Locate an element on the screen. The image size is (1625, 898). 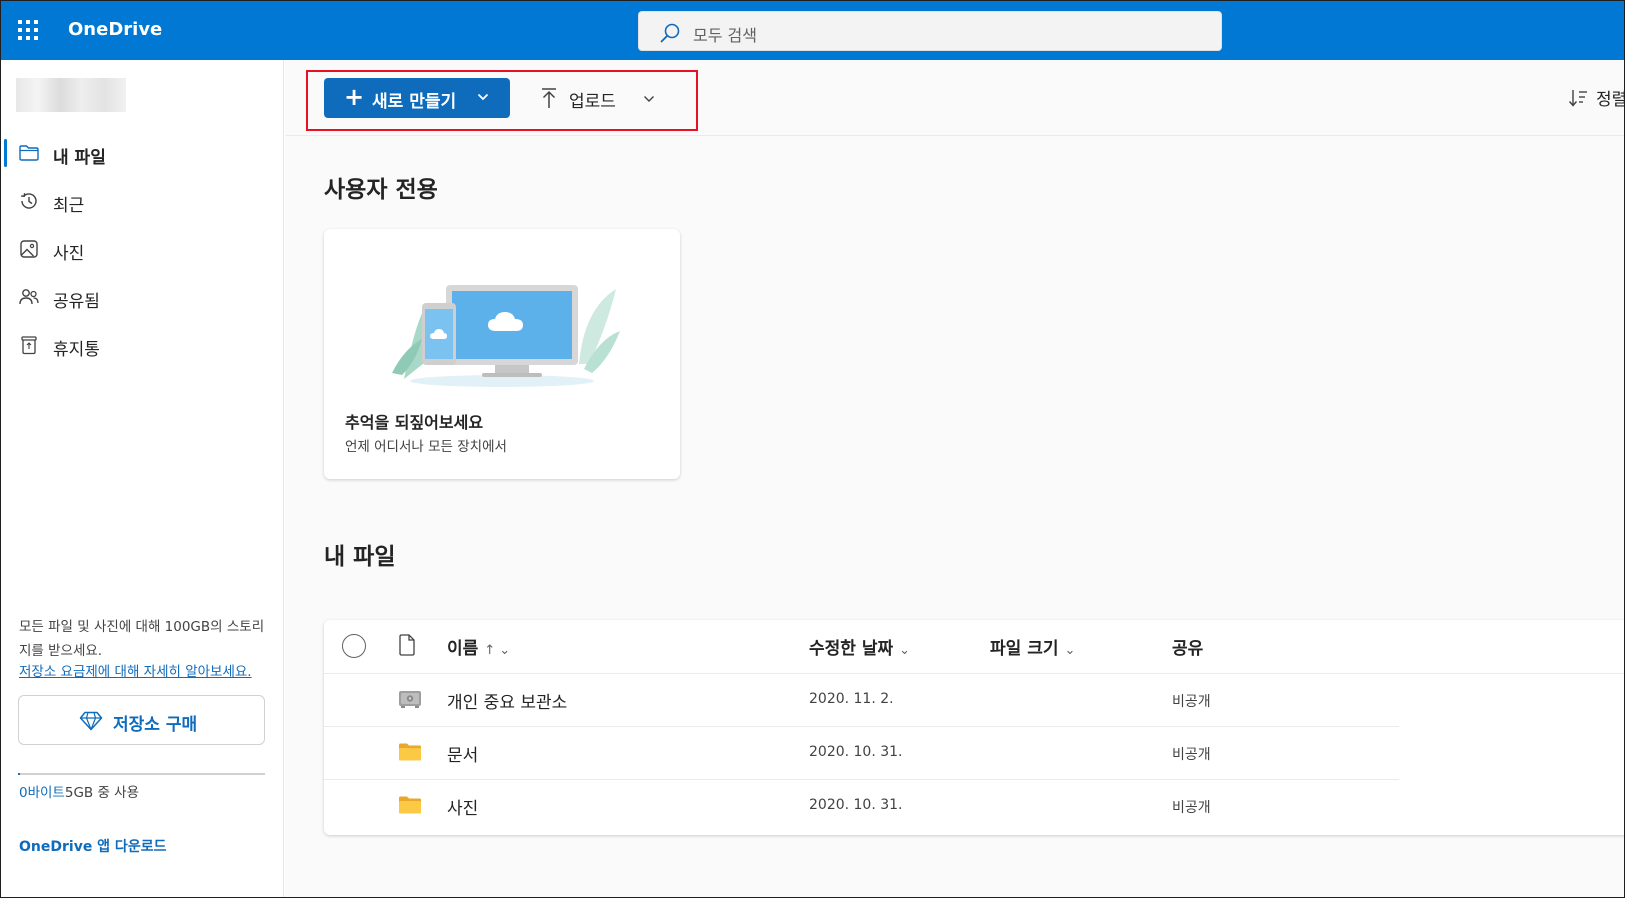
vault-icon is located at coordinates (410, 699).